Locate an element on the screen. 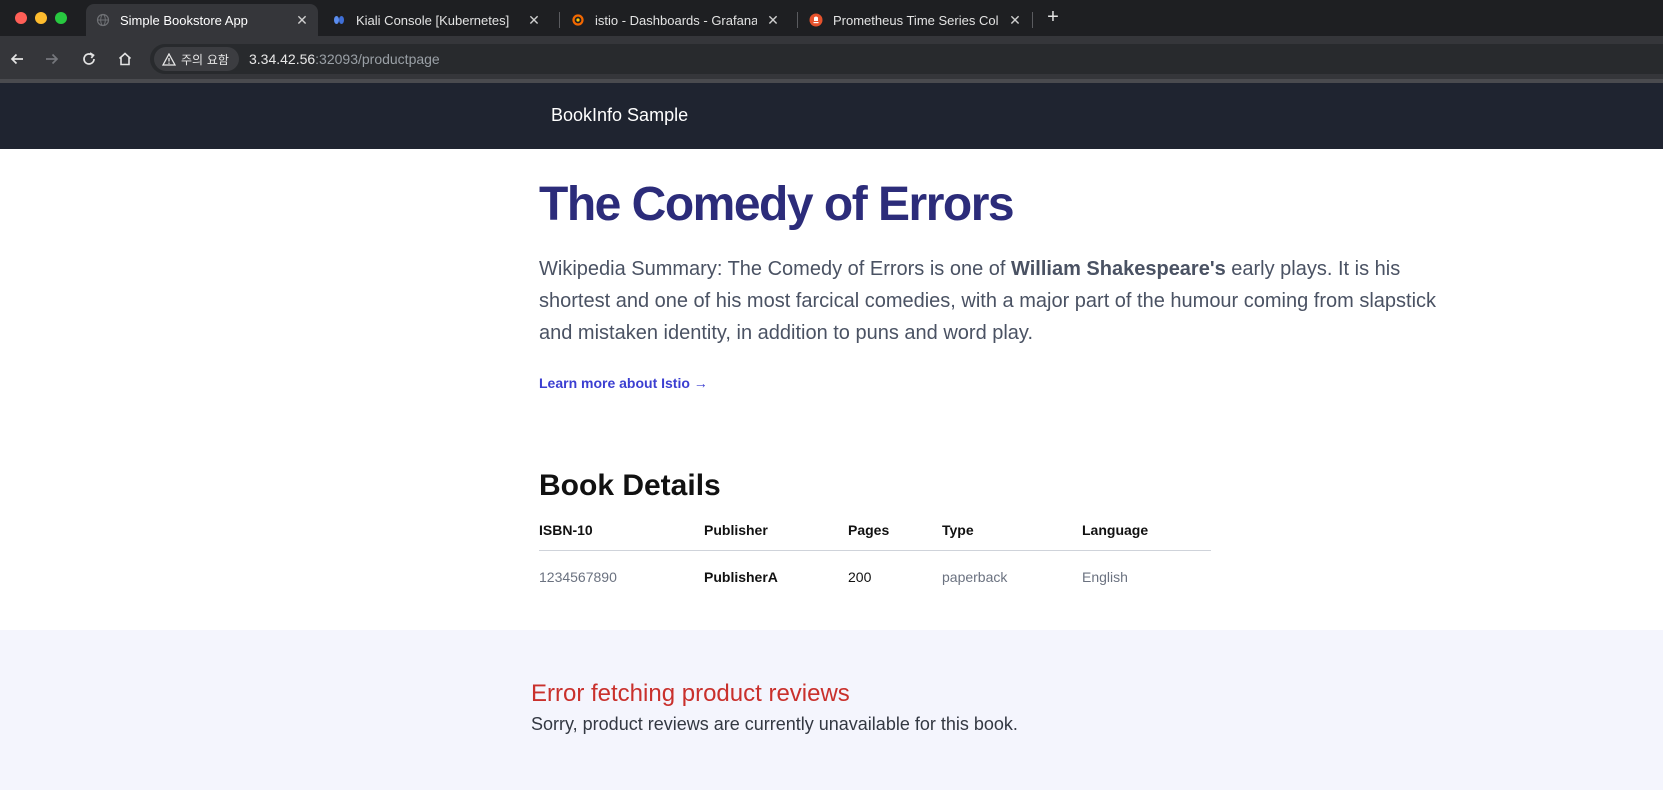 The width and height of the screenshot is (1663, 790). cell-pages: 200 is located at coordinates (860, 576).